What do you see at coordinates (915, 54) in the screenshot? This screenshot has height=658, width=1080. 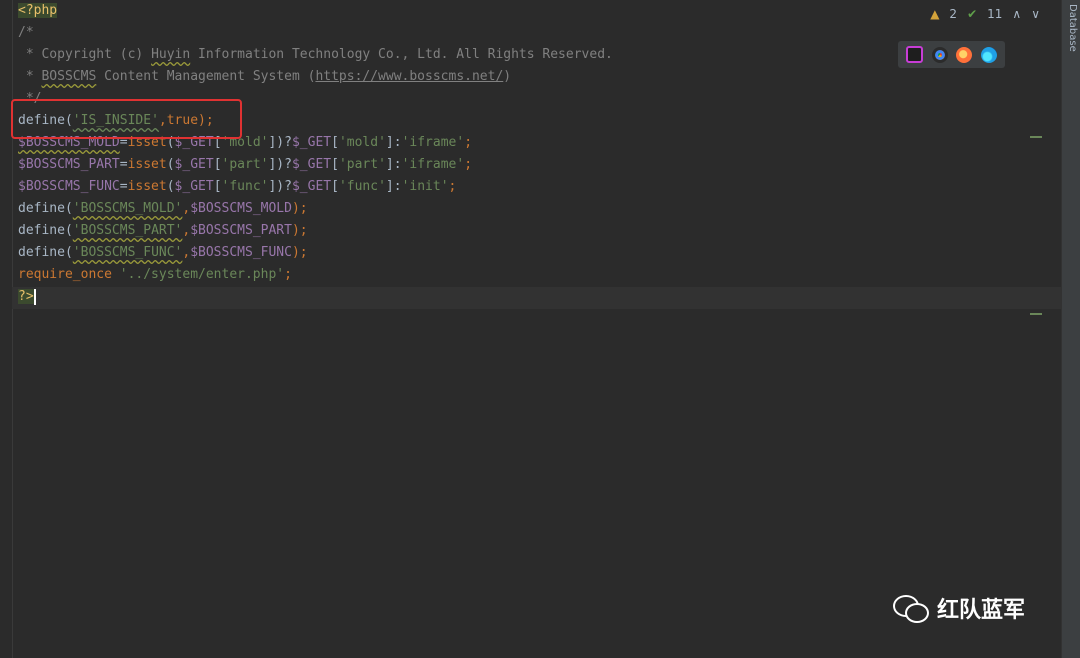 I see `phpstorm-icon` at bounding box center [915, 54].